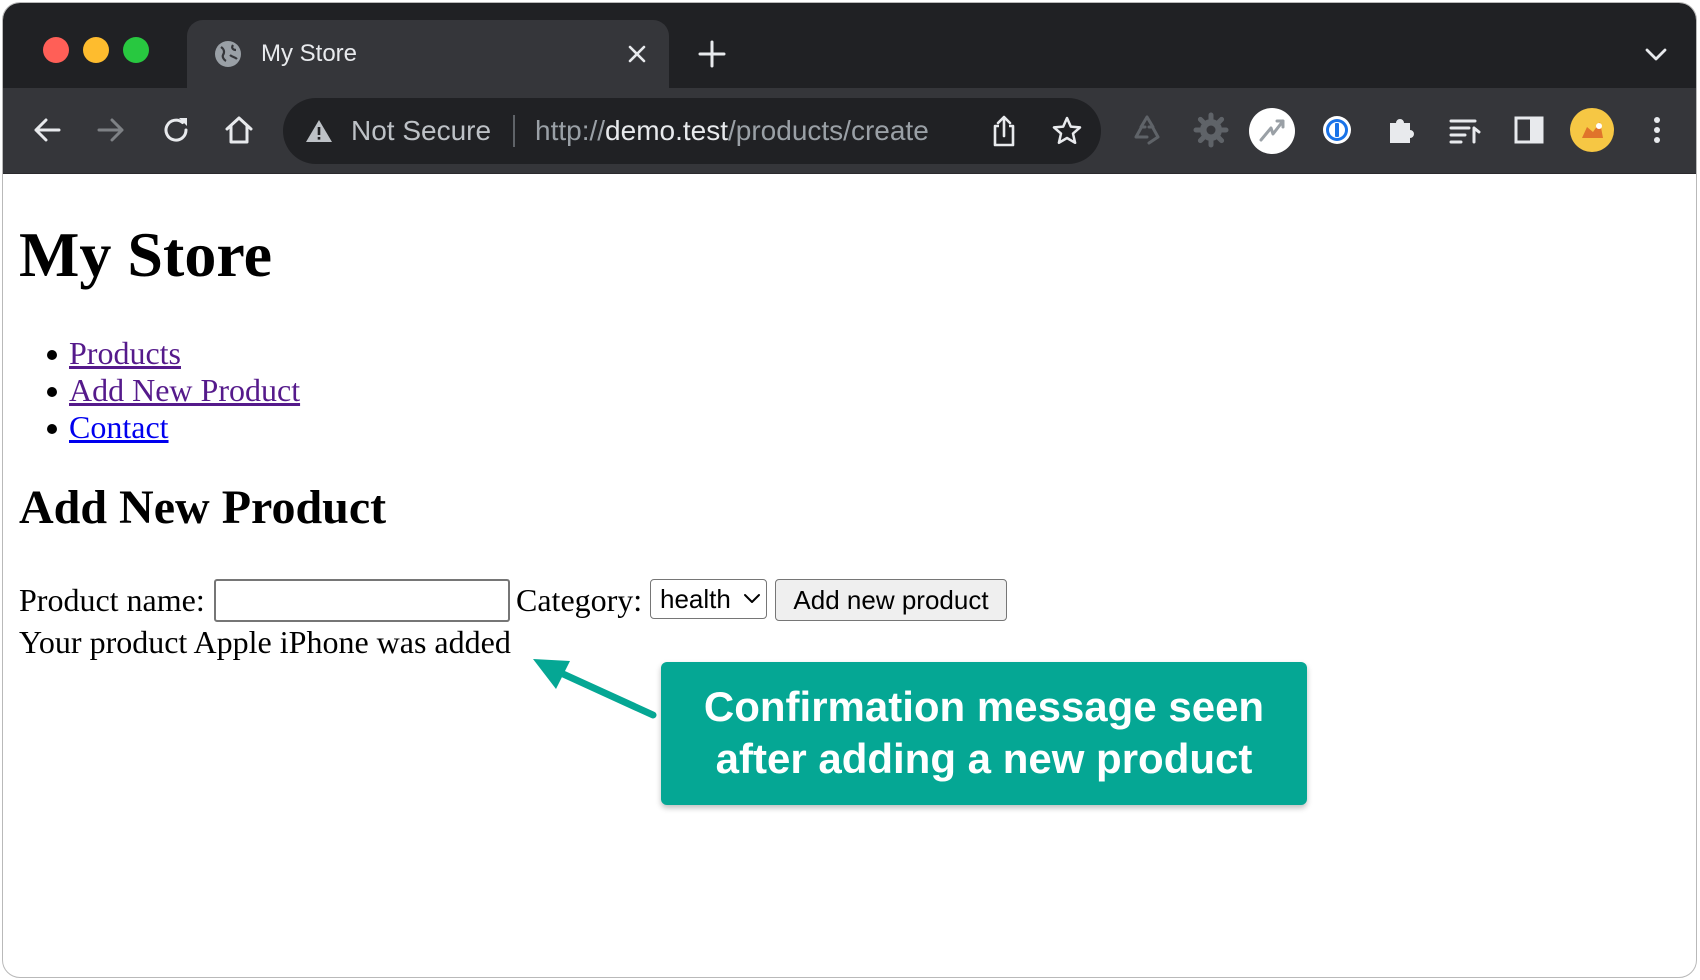 Image resolution: width=1700 pixels, height=980 pixels. I want to click on url-scheme: http://, so click(570, 130).